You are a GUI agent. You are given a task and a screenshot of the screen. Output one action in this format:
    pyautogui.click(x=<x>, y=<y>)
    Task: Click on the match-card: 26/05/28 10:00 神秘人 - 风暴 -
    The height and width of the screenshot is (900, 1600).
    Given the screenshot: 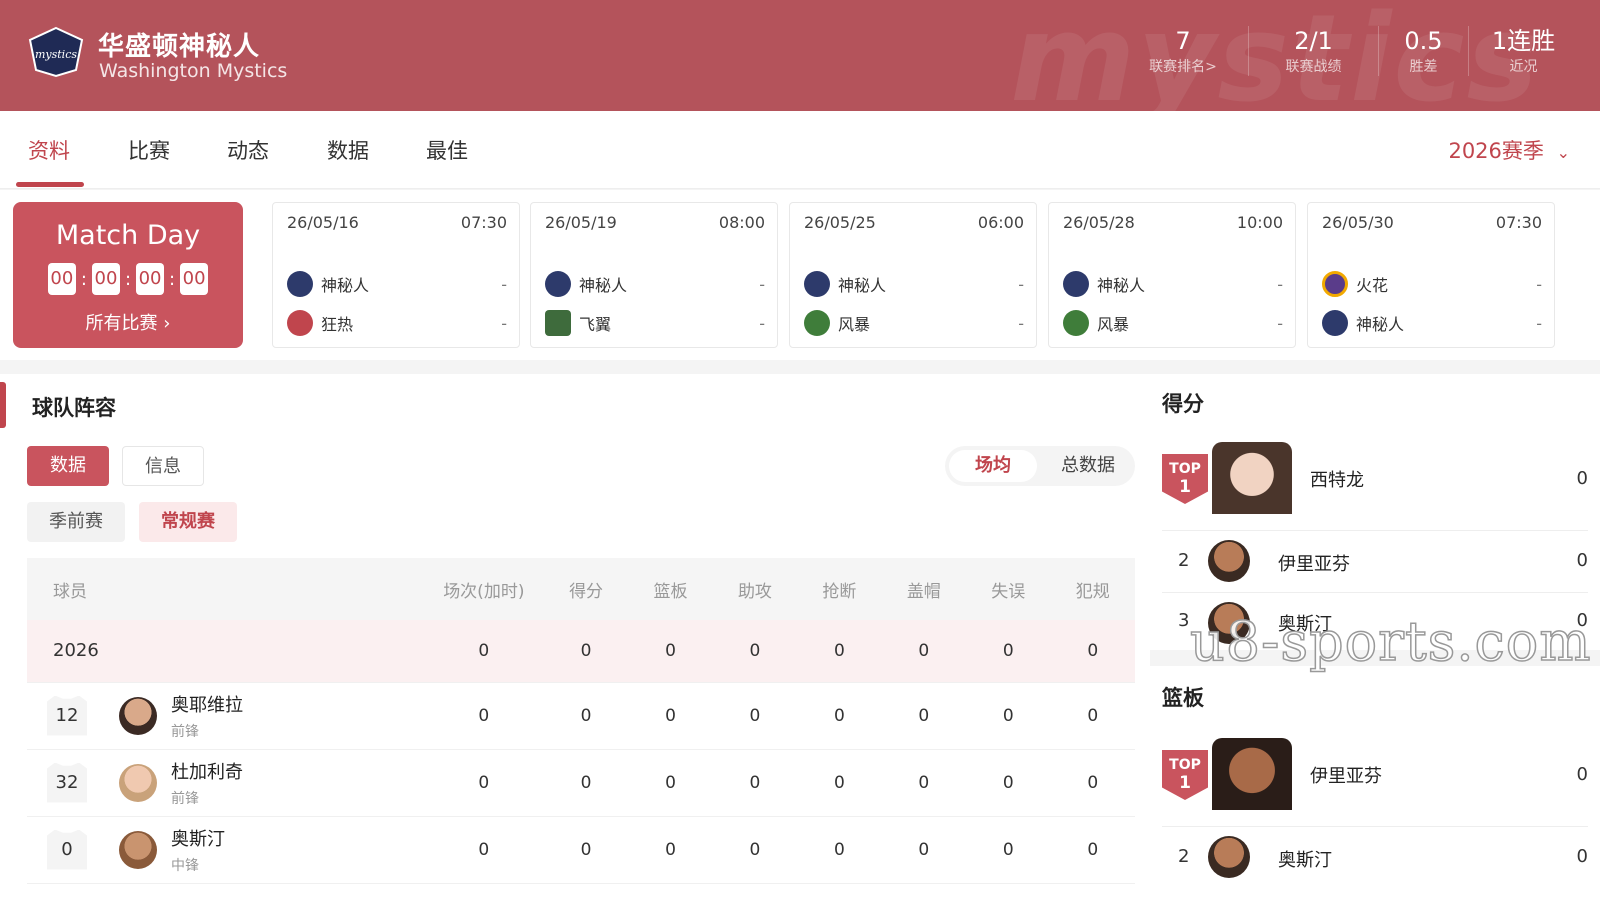 What is the action you would take?
    pyautogui.click(x=1172, y=275)
    